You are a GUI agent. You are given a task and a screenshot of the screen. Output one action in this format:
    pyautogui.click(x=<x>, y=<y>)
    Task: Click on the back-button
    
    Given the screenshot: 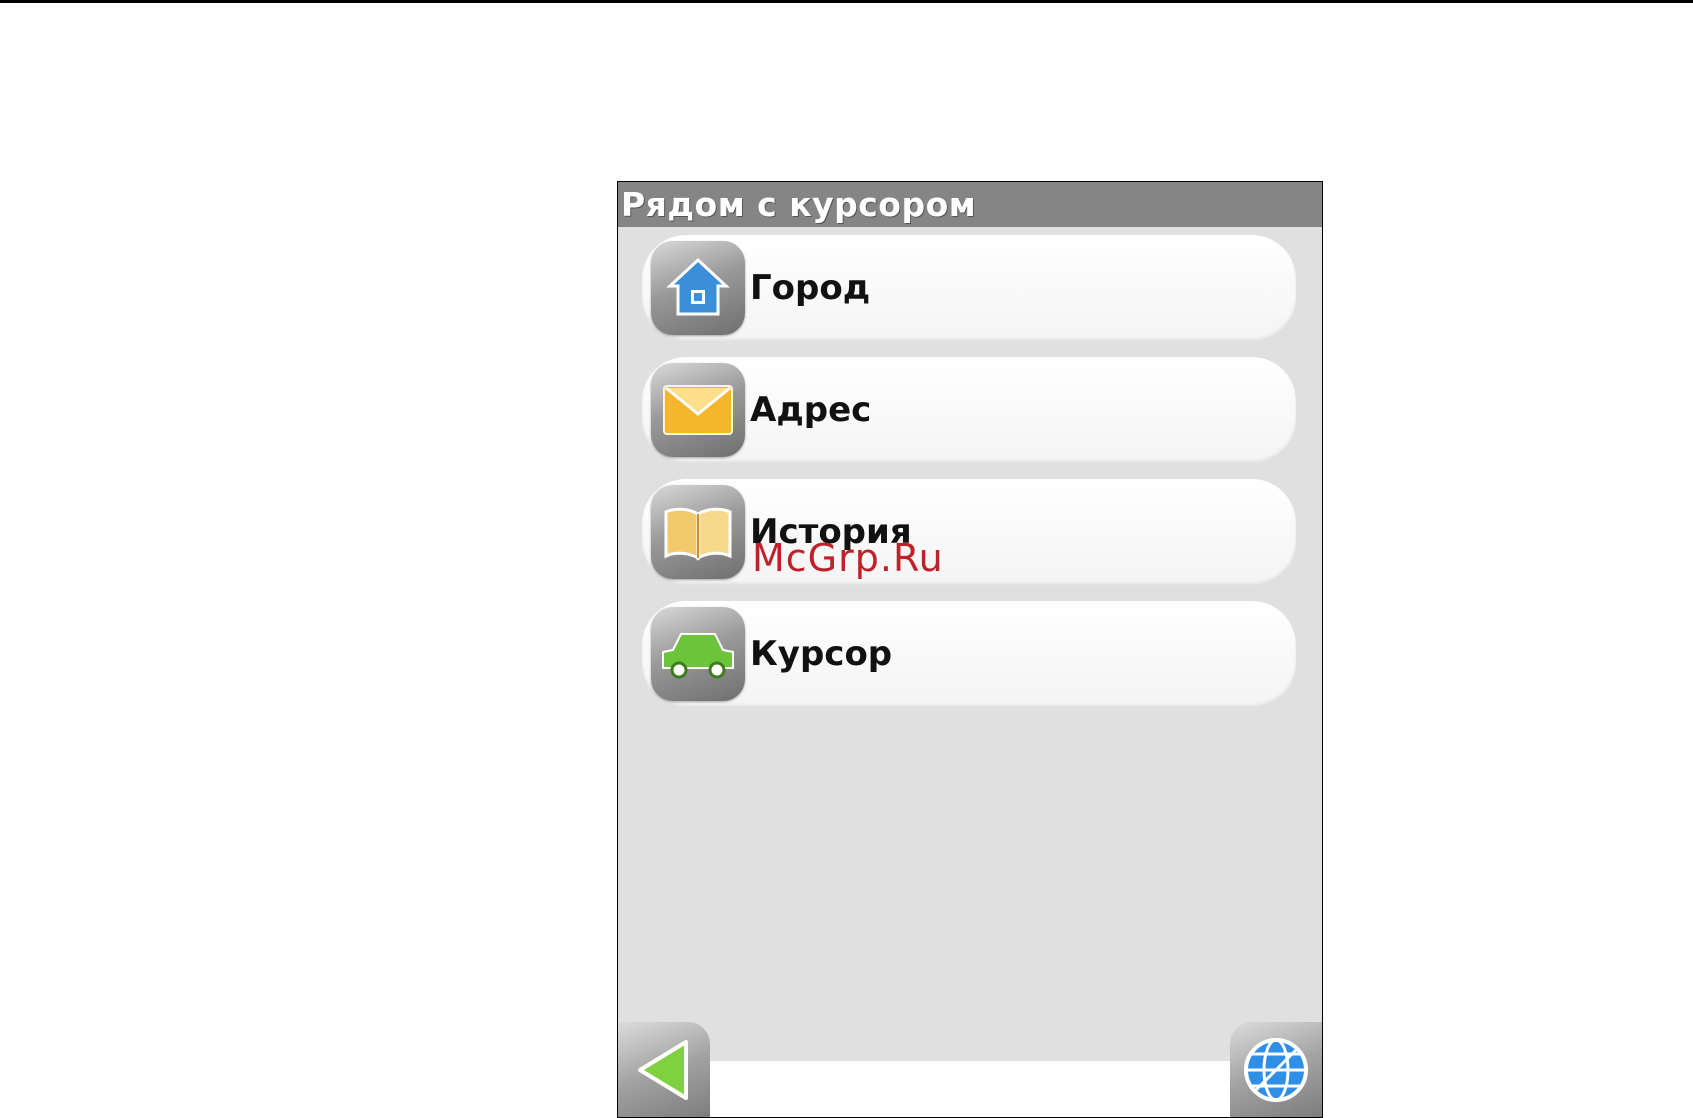 What is the action you would take?
    pyautogui.click(x=664, y=1069)
    